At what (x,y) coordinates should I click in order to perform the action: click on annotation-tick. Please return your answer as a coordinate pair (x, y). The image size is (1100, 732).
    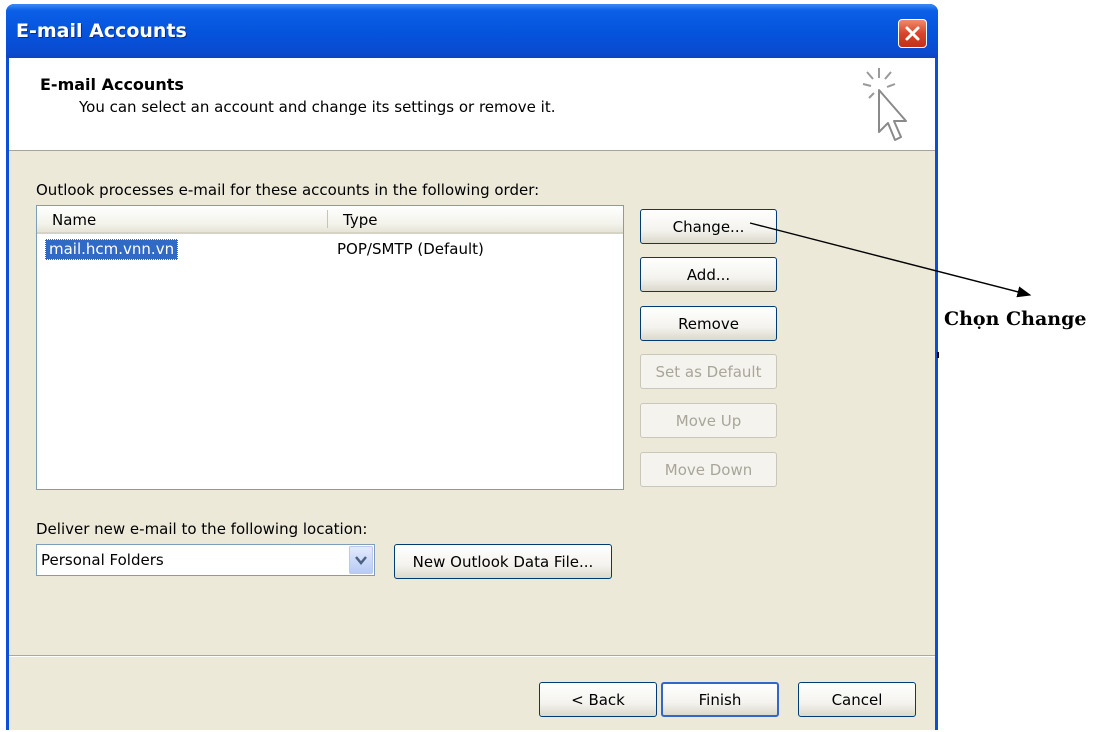
    Looking at the image, I should click on (938, 355).